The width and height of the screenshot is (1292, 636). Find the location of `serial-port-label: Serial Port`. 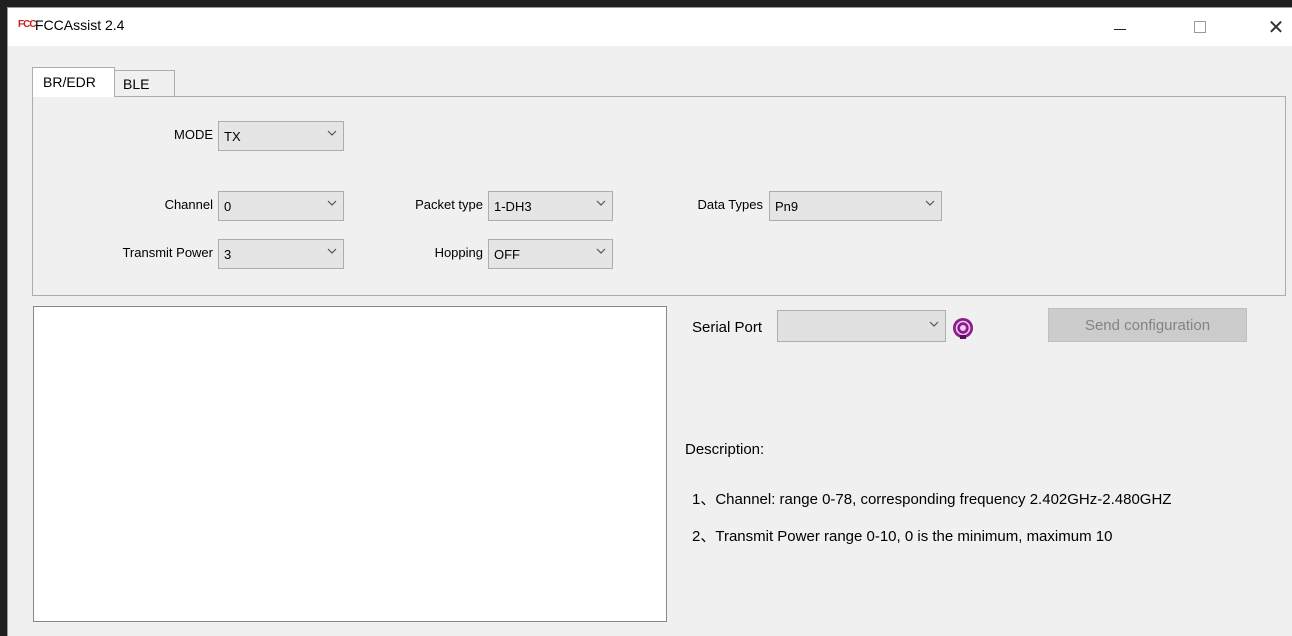

serial-port-label: Serial Port is located at coordinates (727, 327).